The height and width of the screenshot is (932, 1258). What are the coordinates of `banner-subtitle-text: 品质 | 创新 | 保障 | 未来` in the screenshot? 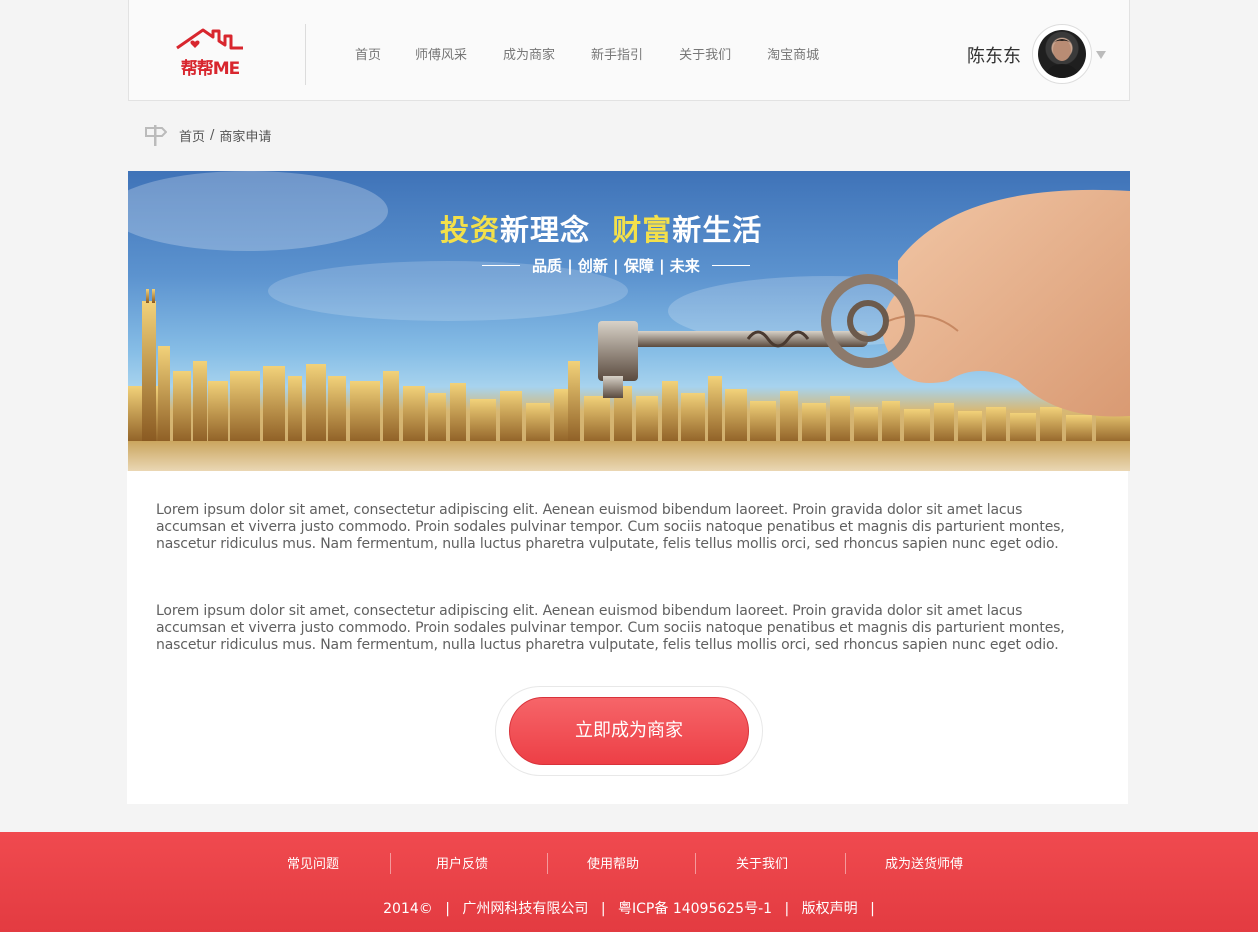 It's located at (616, 266).